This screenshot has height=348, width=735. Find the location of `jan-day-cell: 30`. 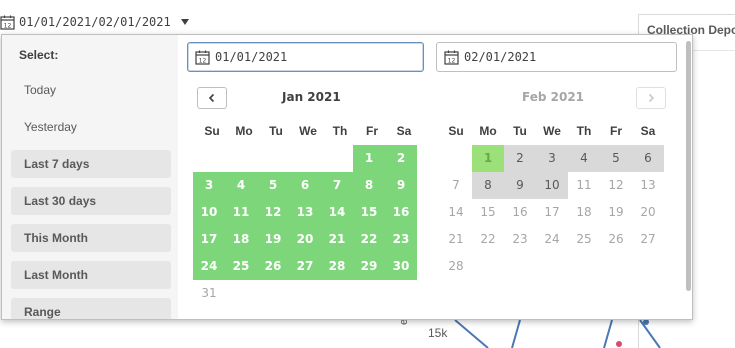

jan-day-cell: 30 is located at coordinates (401, 266).